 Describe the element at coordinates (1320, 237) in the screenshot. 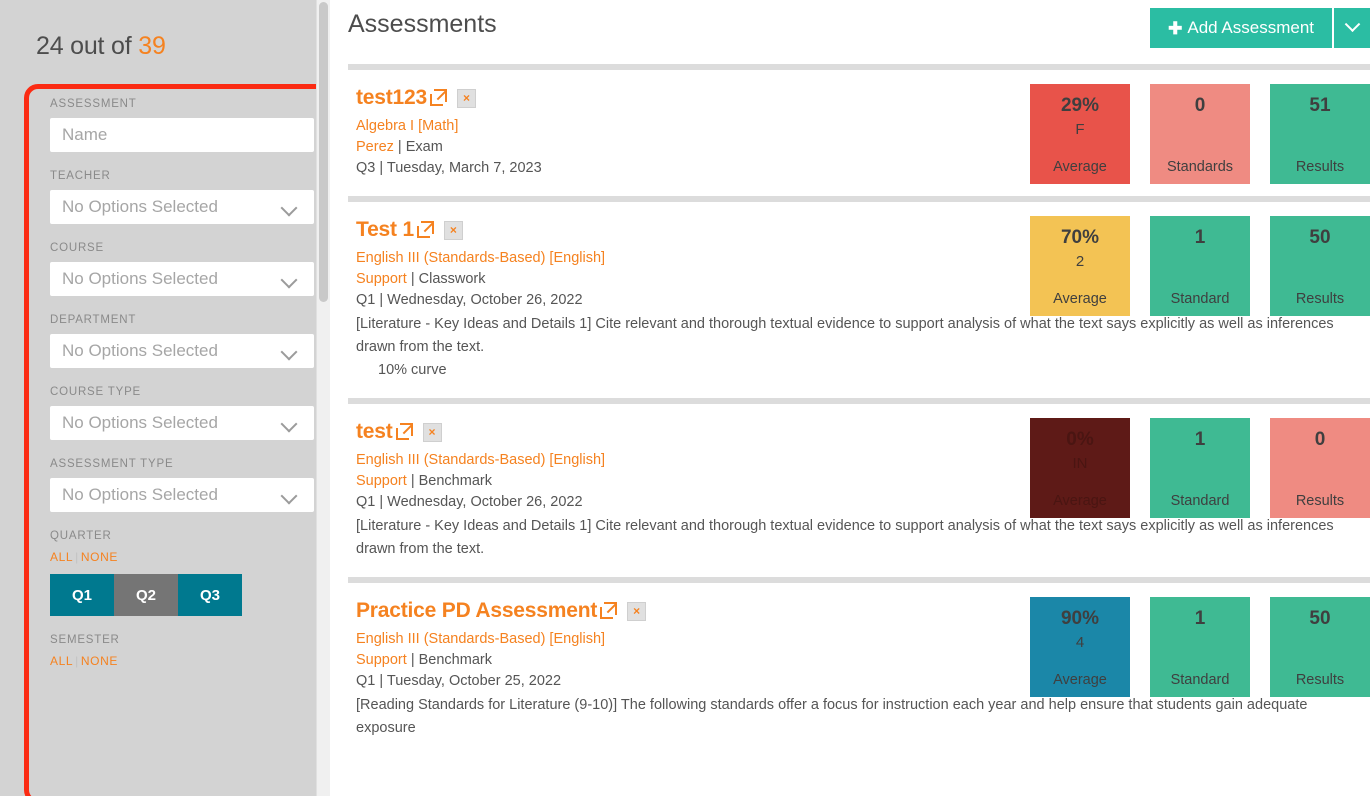

I see `tile-value: 50` at that location.